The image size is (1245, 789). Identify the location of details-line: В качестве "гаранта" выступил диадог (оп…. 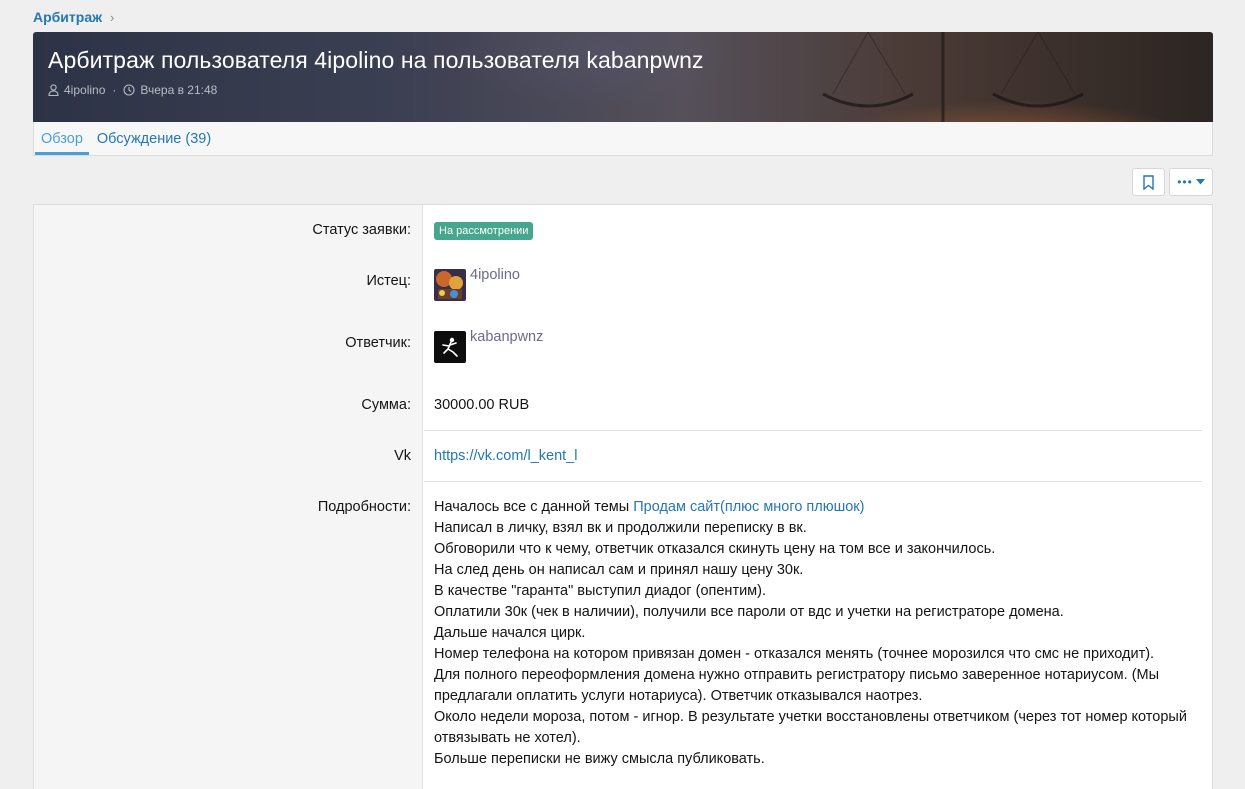
(600, 591).